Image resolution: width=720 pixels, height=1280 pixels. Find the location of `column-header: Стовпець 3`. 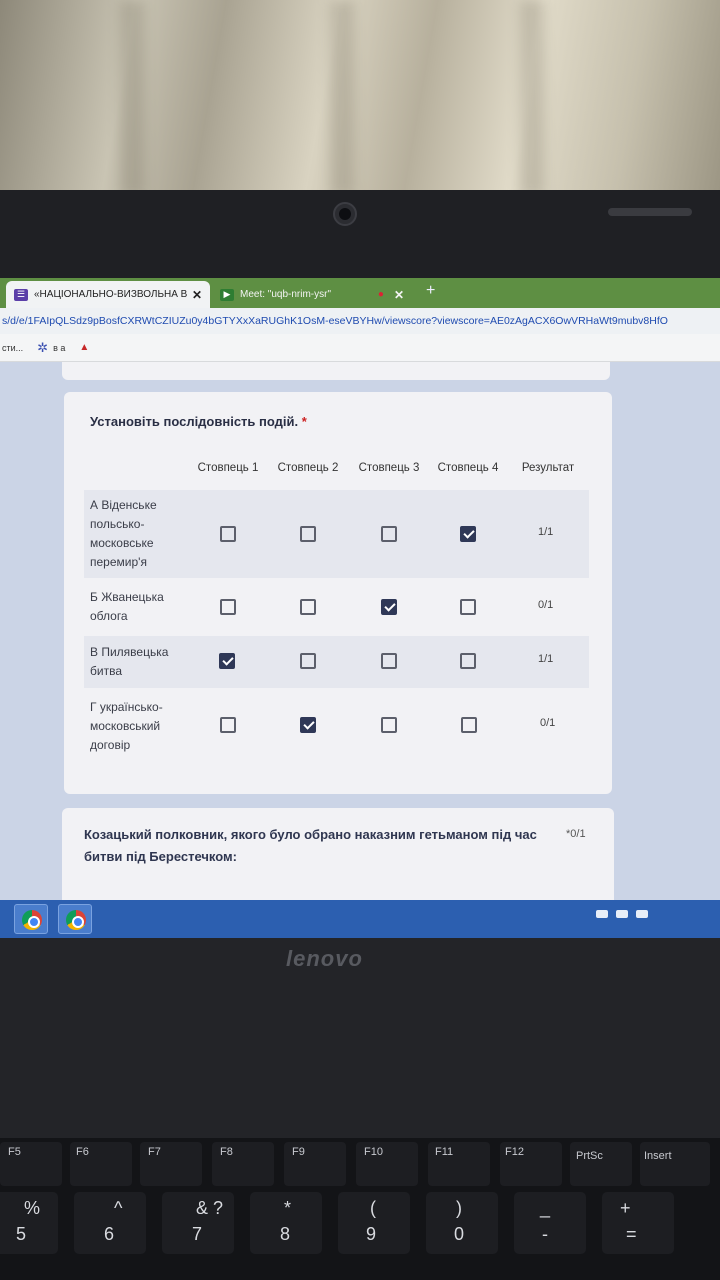

column-header: Стовпець 3 is located at coordinates (389, 468).